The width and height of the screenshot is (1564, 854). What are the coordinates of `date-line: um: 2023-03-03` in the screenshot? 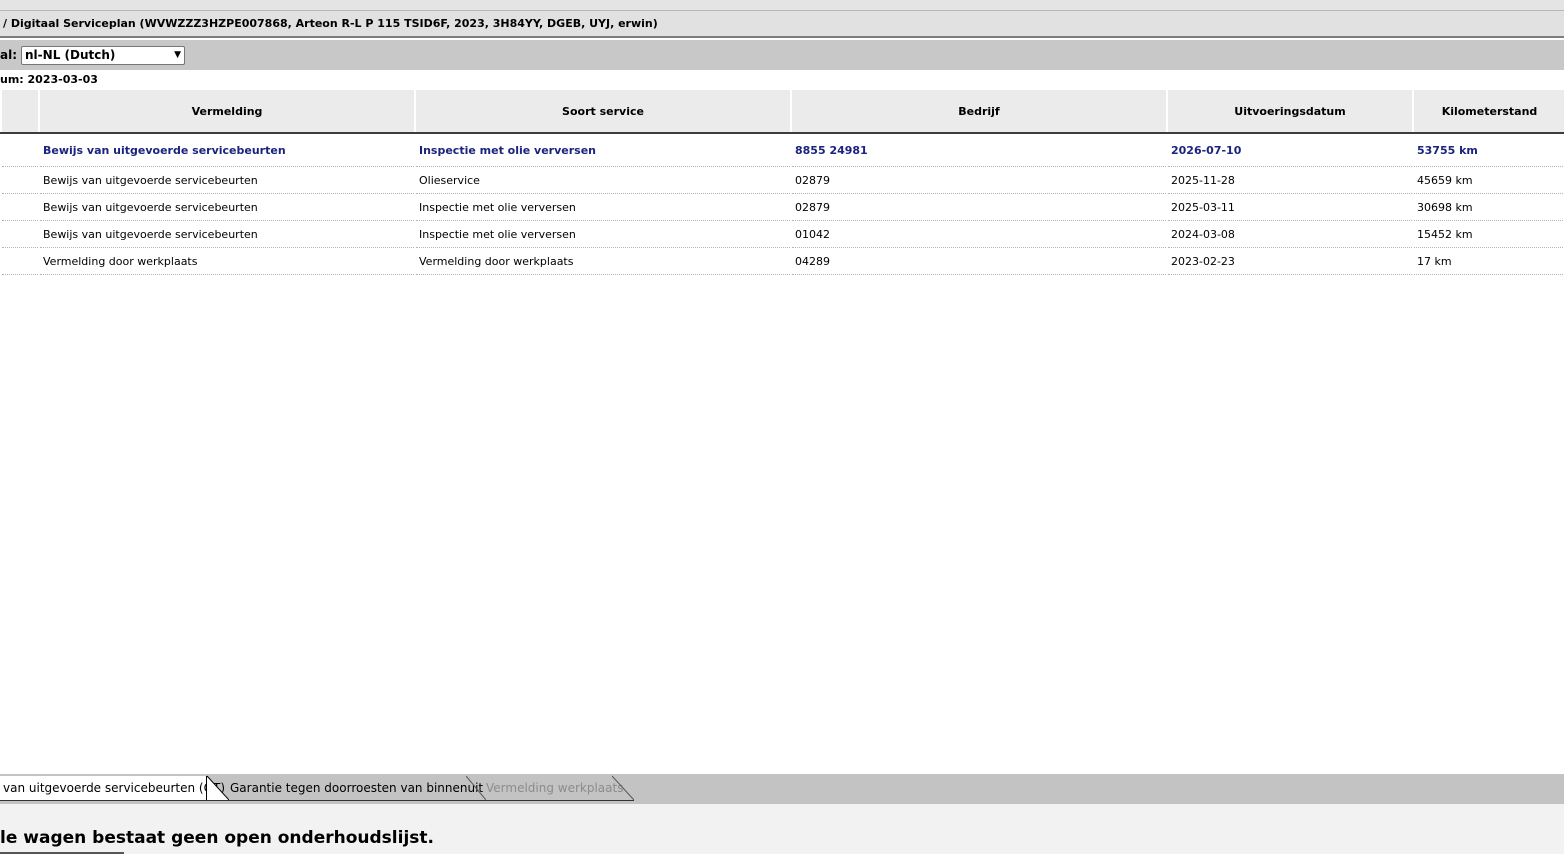 It's located at (49, 79).